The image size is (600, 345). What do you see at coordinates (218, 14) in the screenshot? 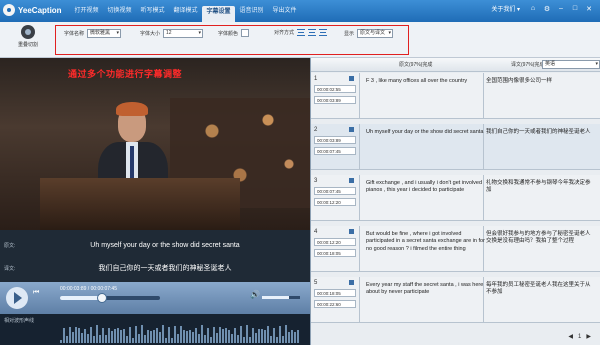
I see `menu-item-subtitle-settings: 字幕设置` at bounding box center [218, 14].